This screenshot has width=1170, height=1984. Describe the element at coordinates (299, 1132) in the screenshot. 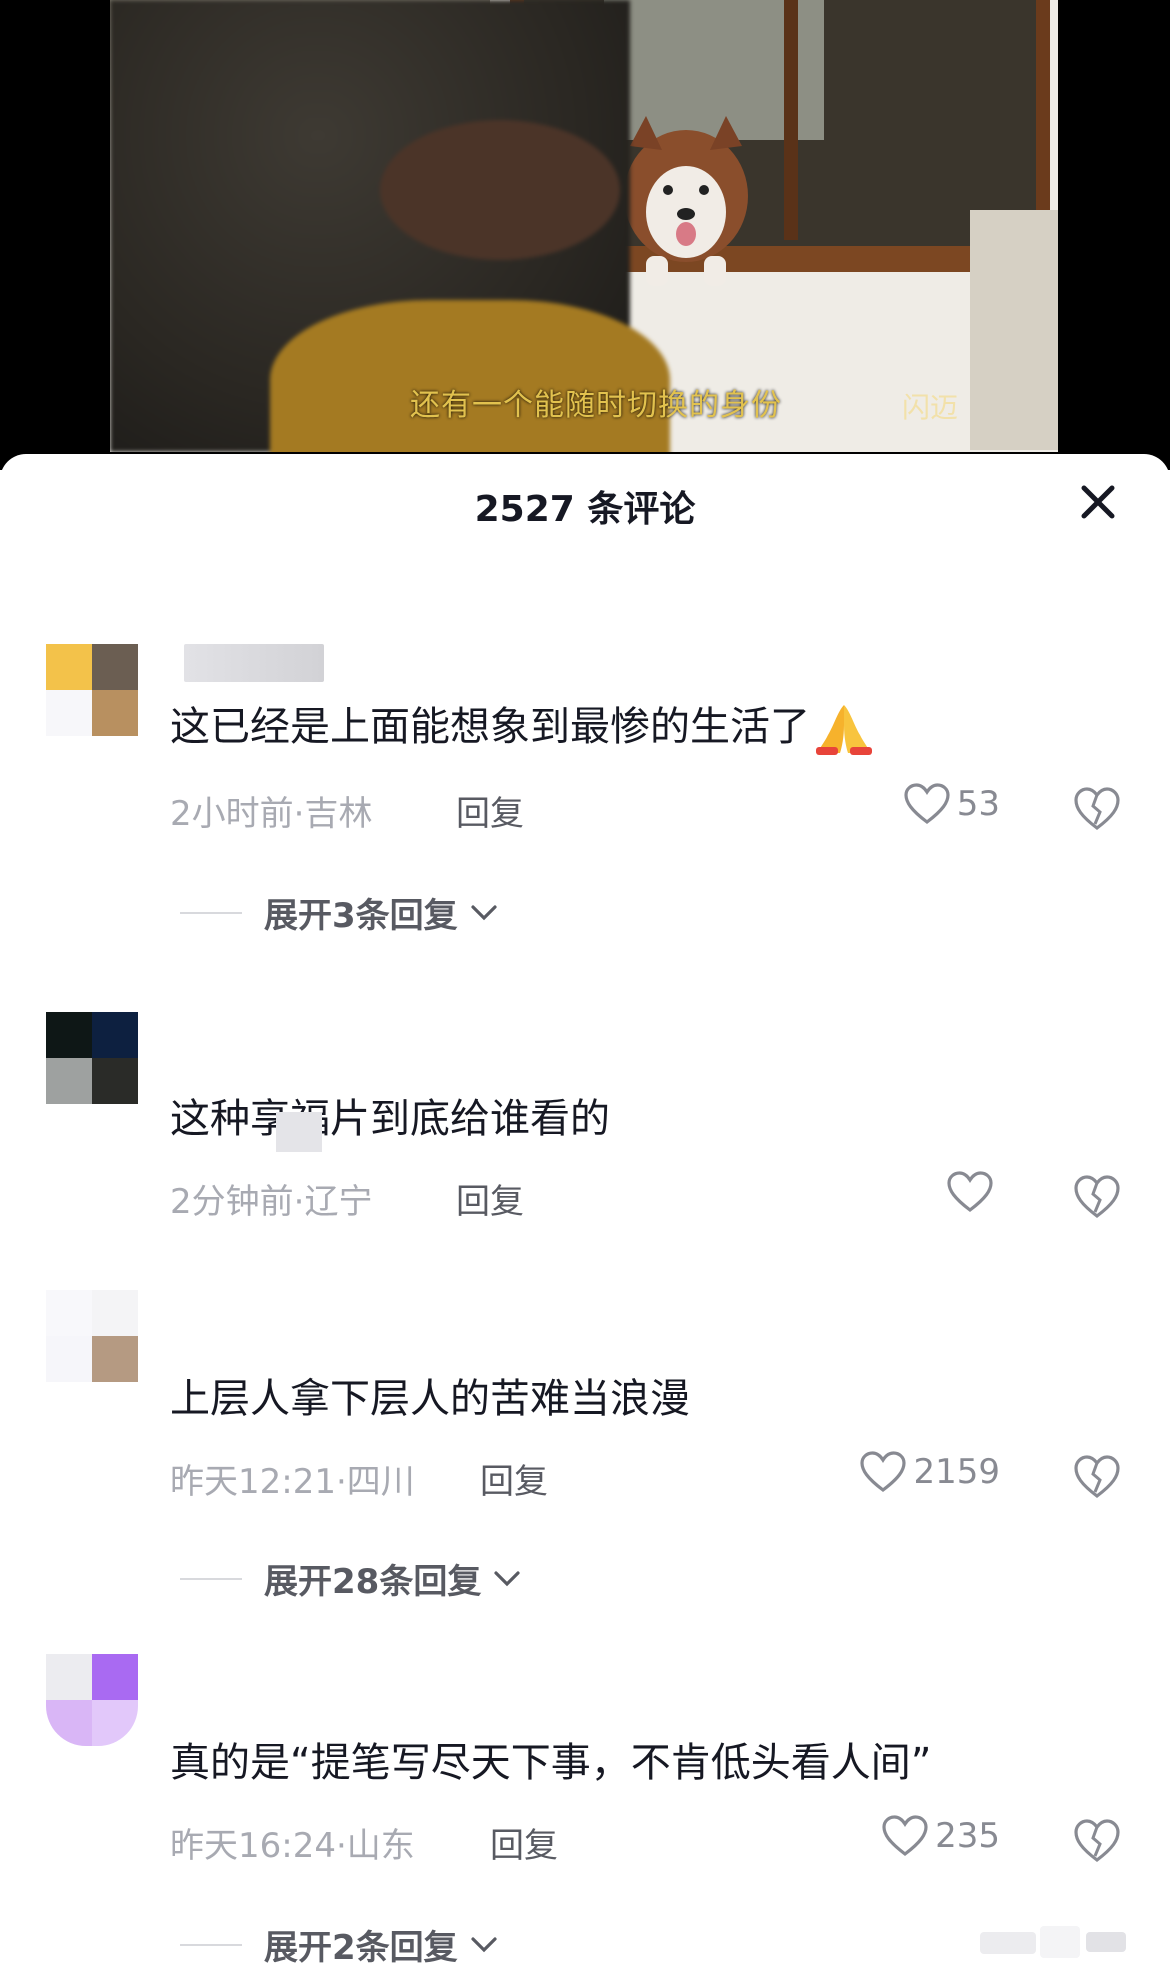

I see `redaction-mark` at that location.